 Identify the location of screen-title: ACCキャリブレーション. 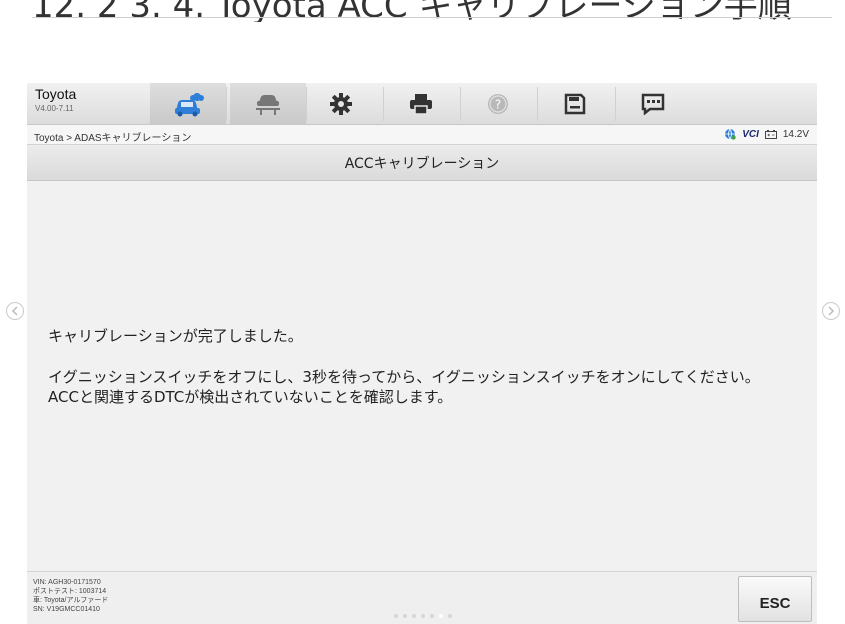
(422, 163).